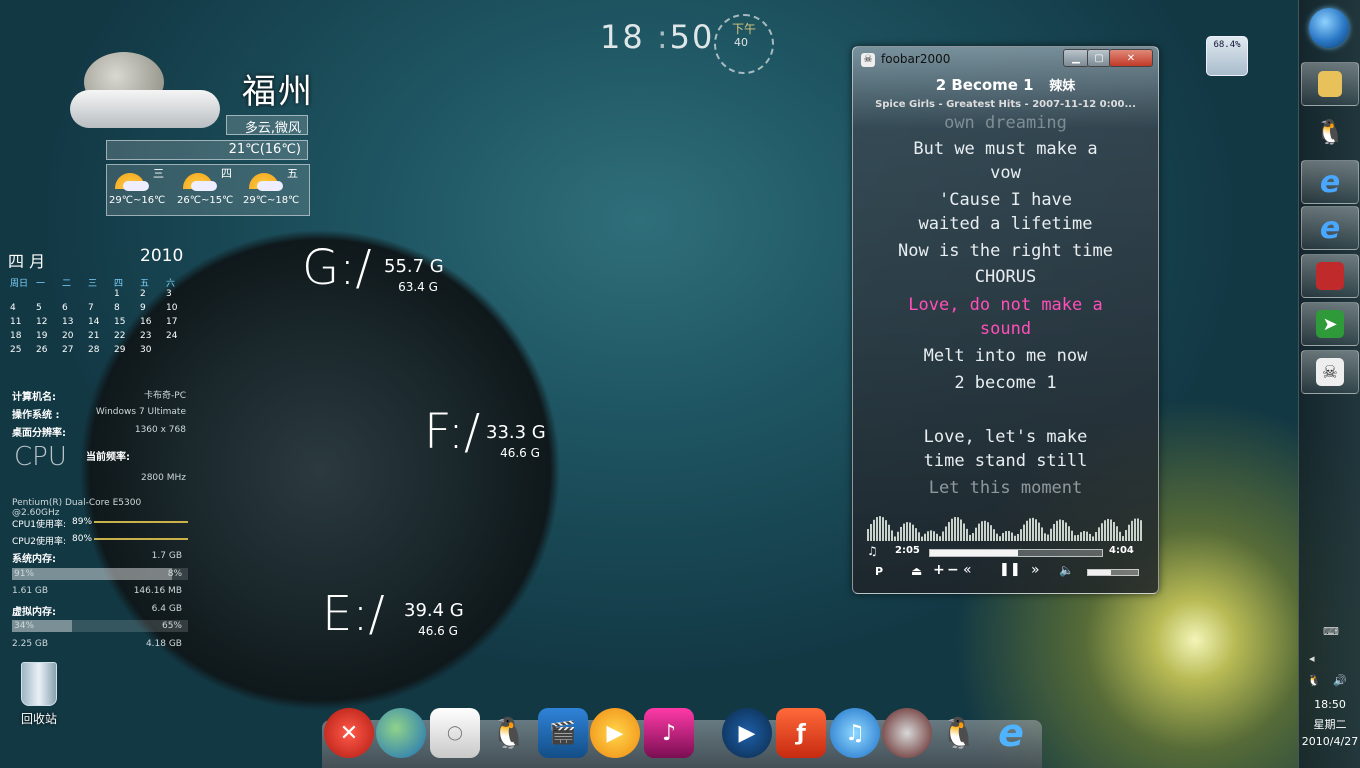  I want to click on minimize-button: ▁, so click(1076, 58).